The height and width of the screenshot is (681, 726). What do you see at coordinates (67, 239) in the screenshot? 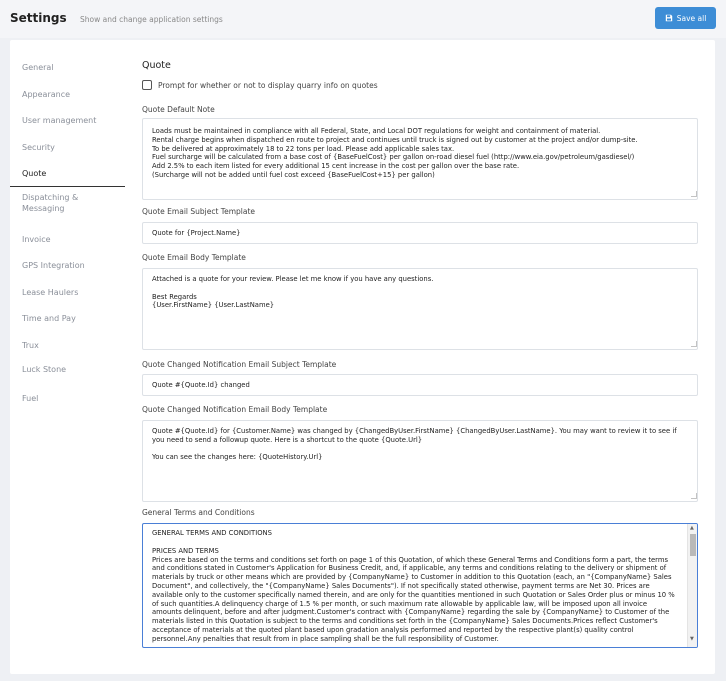
I see `sidebar-item-invoice: Invoice` at bounding box center [67, 239].